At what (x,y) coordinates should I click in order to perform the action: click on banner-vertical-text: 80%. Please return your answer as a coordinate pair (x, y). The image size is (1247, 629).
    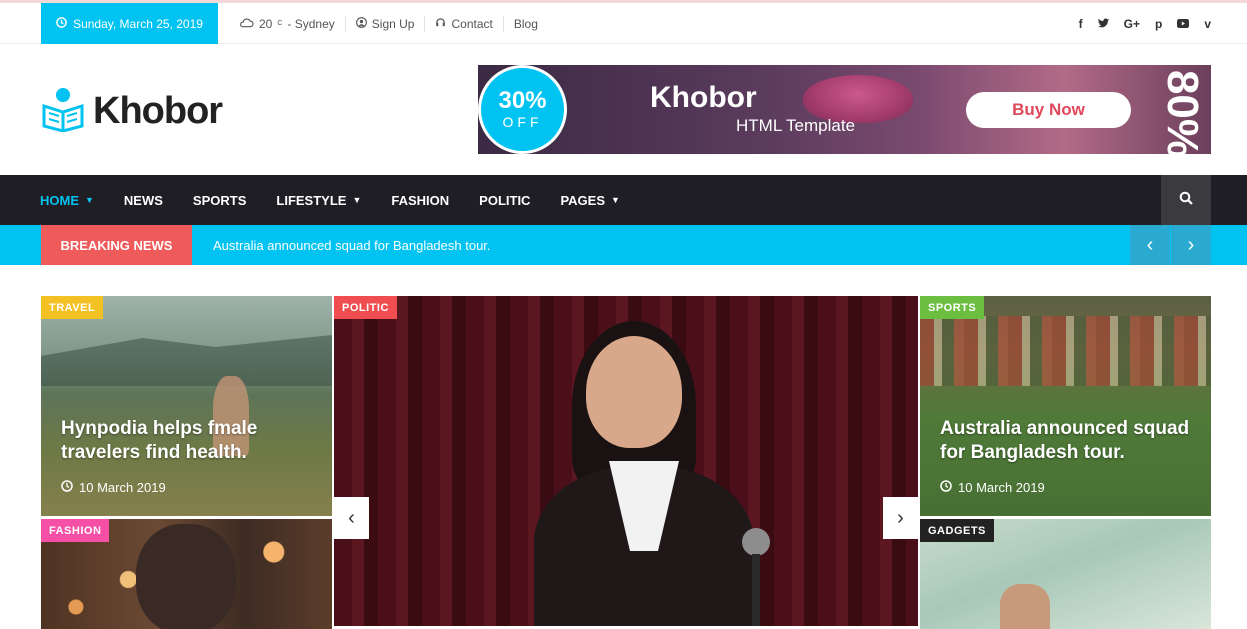
    Looking at the image, I should click on (1183, 111).